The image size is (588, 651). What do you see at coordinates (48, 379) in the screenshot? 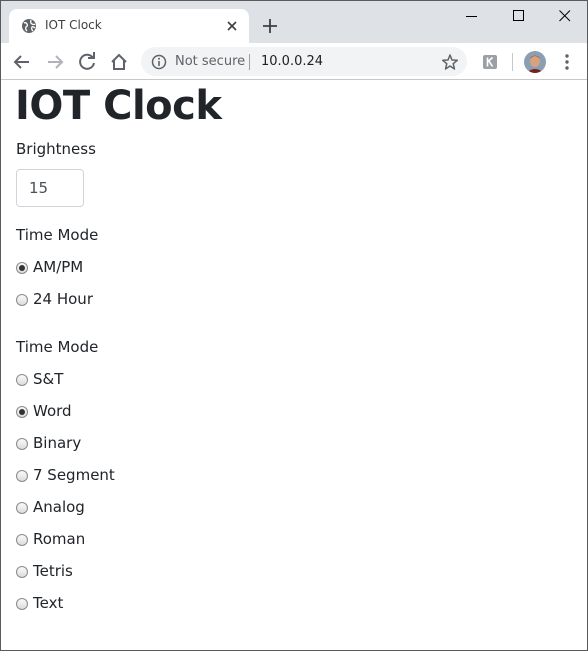
I see `radio-label: S&T` at bounding box center [48, 379].